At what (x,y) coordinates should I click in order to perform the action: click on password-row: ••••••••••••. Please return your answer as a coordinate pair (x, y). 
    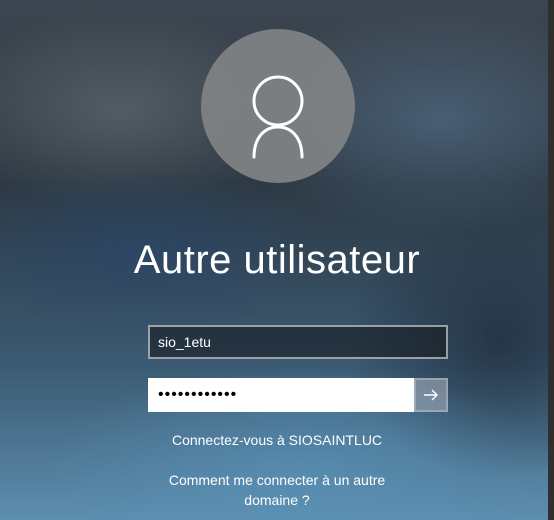
    Looking at the image, I should click on (298, 395).